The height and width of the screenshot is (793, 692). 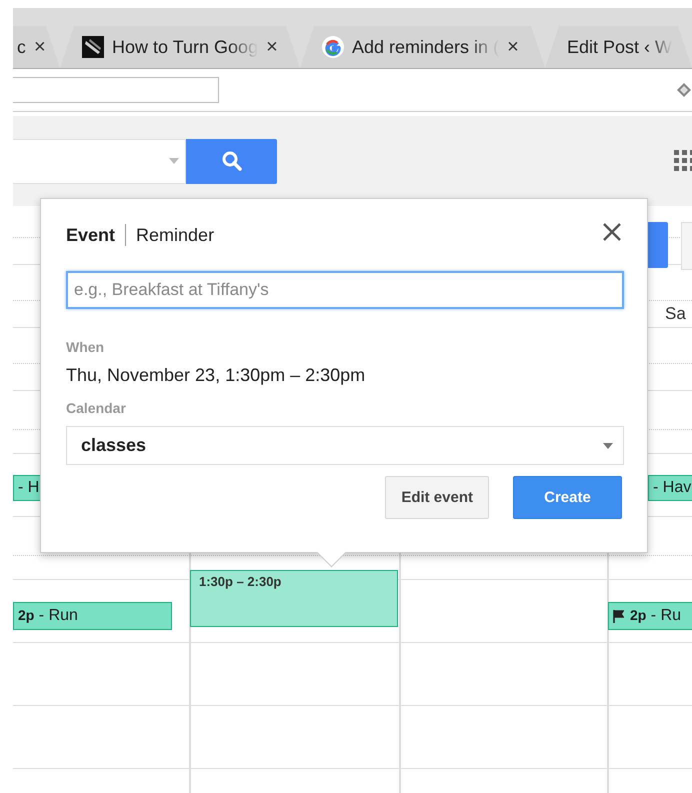 What do you see at coordinates (93, 47) in the screenshot?
I see `favicon-icon` at bounding box center [93, 47].